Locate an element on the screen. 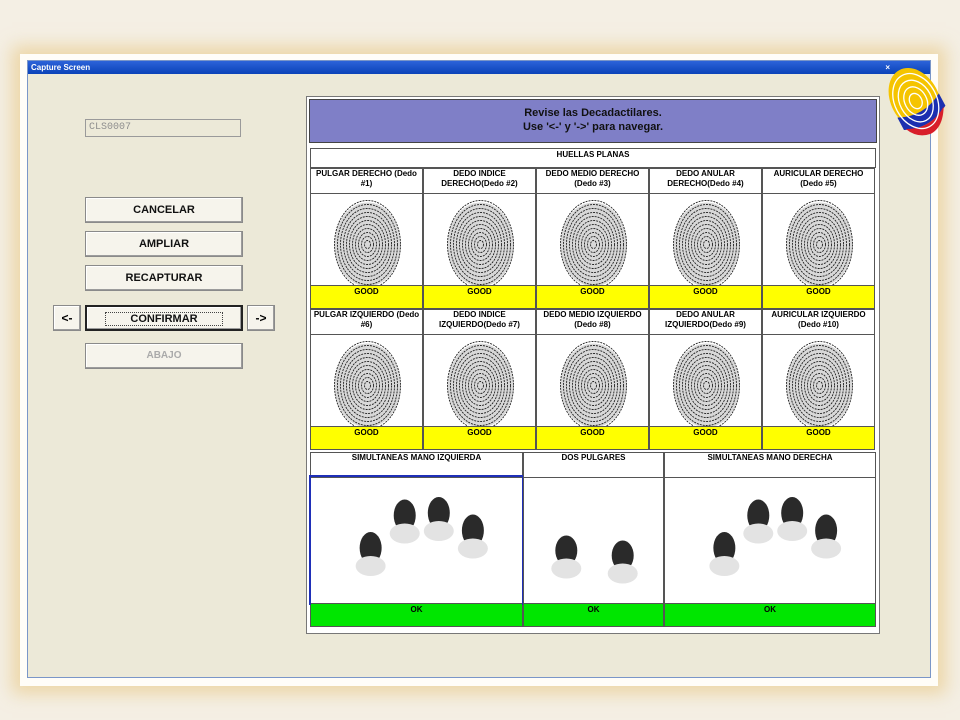  record-id-field: CLS0007 is located at coordinates (163, 128).